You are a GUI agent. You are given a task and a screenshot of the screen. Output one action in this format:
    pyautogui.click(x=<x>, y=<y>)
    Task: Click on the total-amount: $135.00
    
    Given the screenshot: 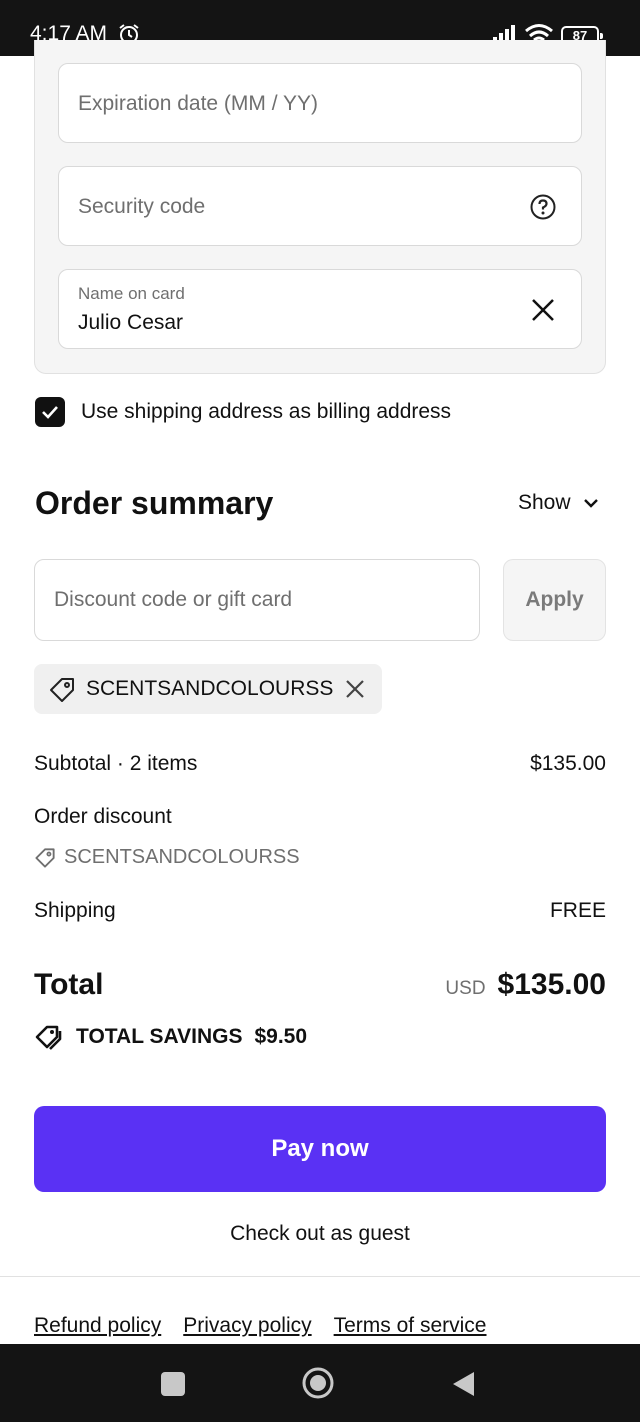 What is the action you would take?
    pyautogui.click(x=551, y=984)
    